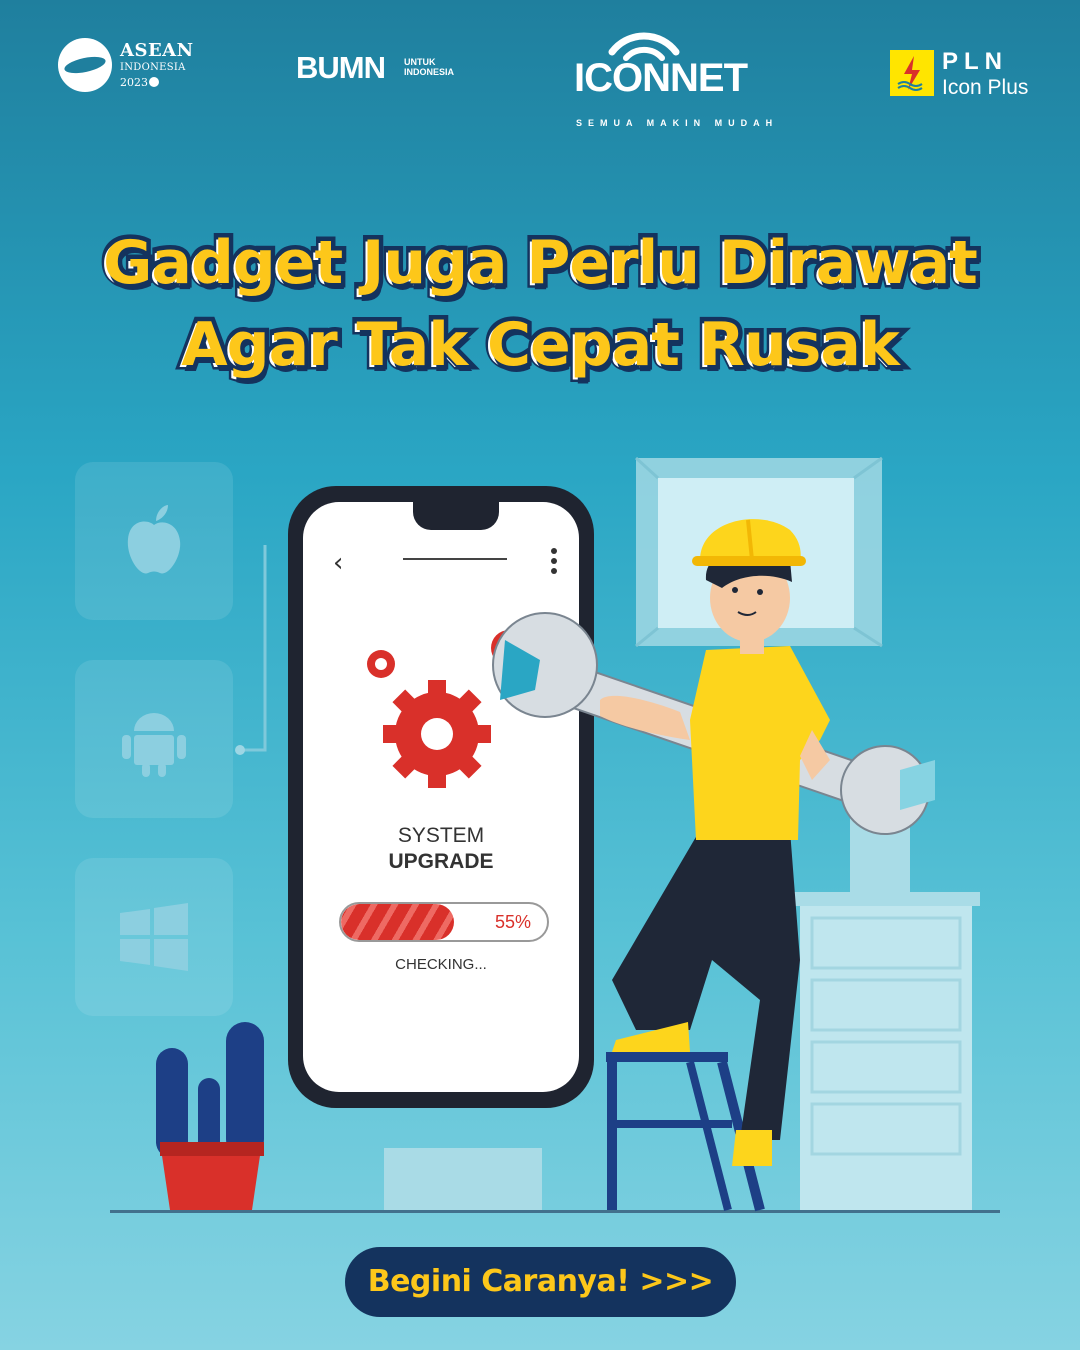  What do you see at coordinates (706, 985) in the screenshot?
I see `worker-pants` at bounding box center [706, 985].